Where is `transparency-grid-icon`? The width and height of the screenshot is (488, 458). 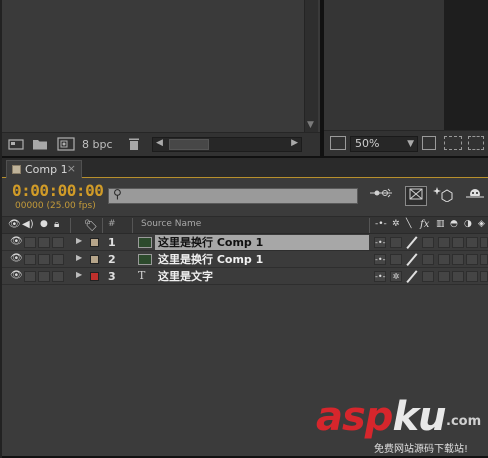
transparency-grid-icon is located at coordinates (476, 143).